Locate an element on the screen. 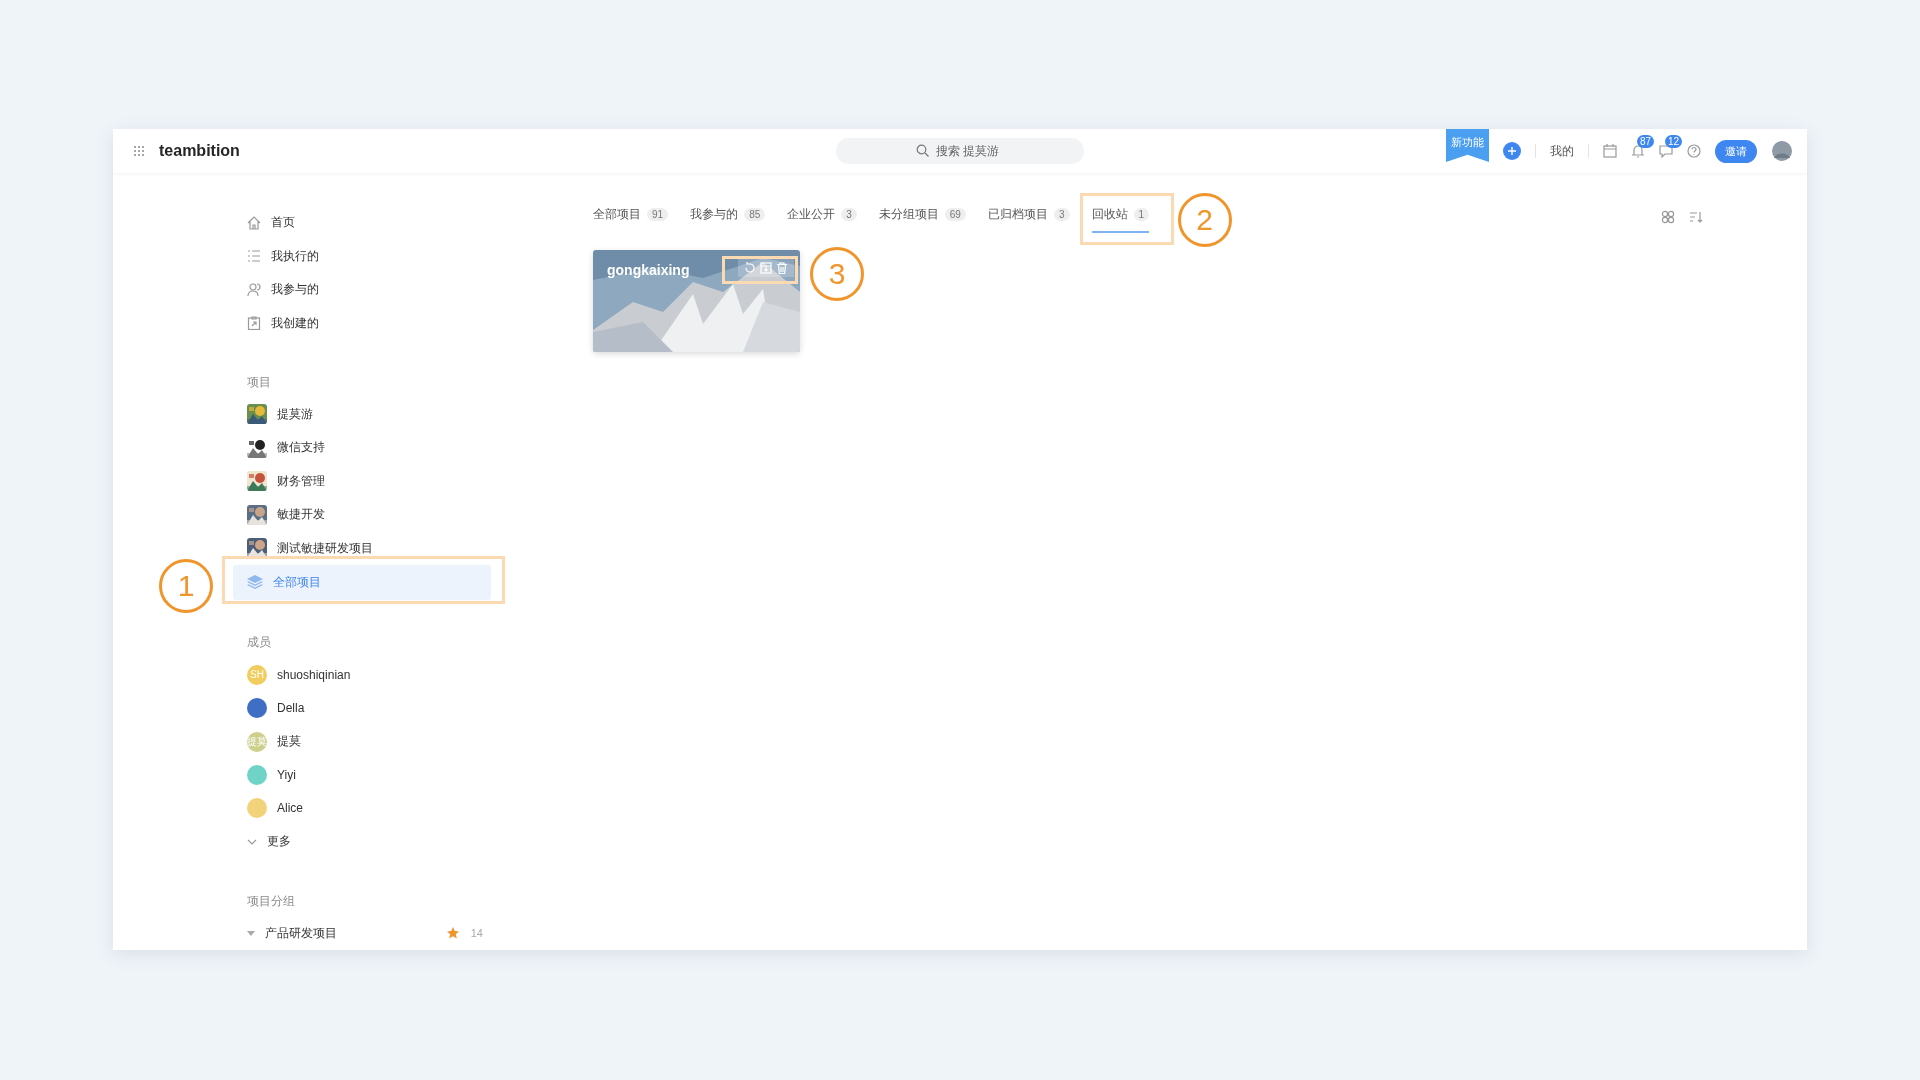  tab: 全部项目 91 is located at coordinates (631, 217).